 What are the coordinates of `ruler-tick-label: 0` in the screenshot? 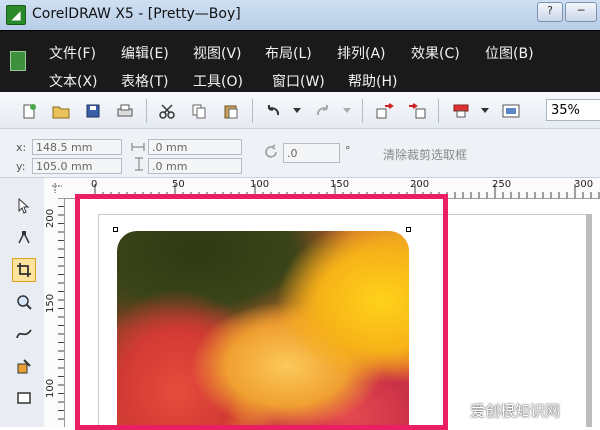 It's located at (94, 184).